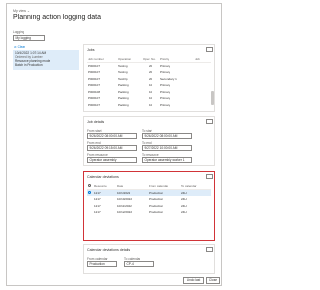 Image resolution: width=320 pixels, height=290 pixels. I want to click on logging-dropdown-value: My logging, so click(23, 38).